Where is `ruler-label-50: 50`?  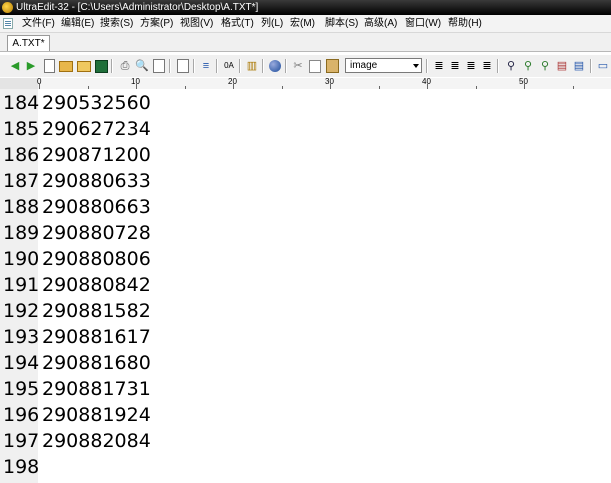 ruler-label-50: 50 is located at coordinates (523, 81).